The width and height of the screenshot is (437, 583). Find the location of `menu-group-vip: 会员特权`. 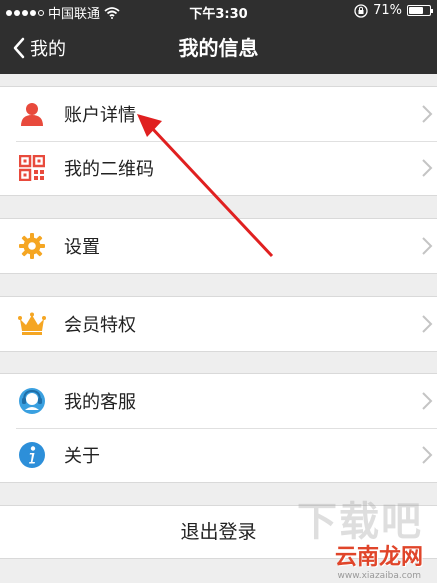

menu-group-vip: 会员特权 is located at coordinates (218, 324).